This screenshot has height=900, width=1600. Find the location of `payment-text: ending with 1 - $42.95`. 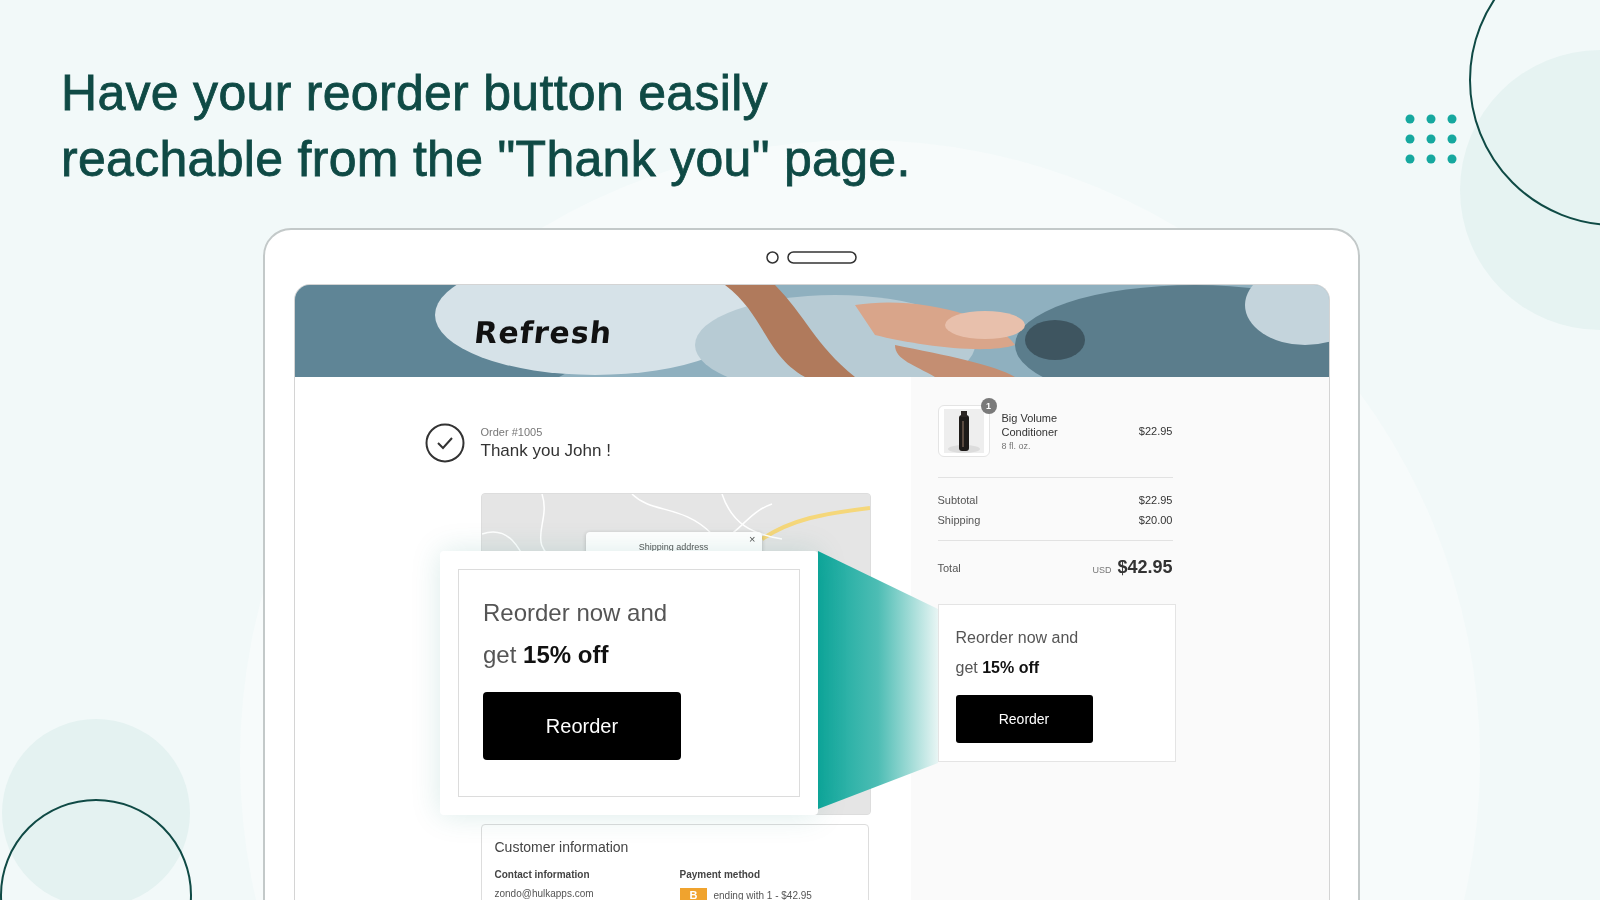

payment-text: ending with 1 - $42.95 is located at coordinates (762, 894).